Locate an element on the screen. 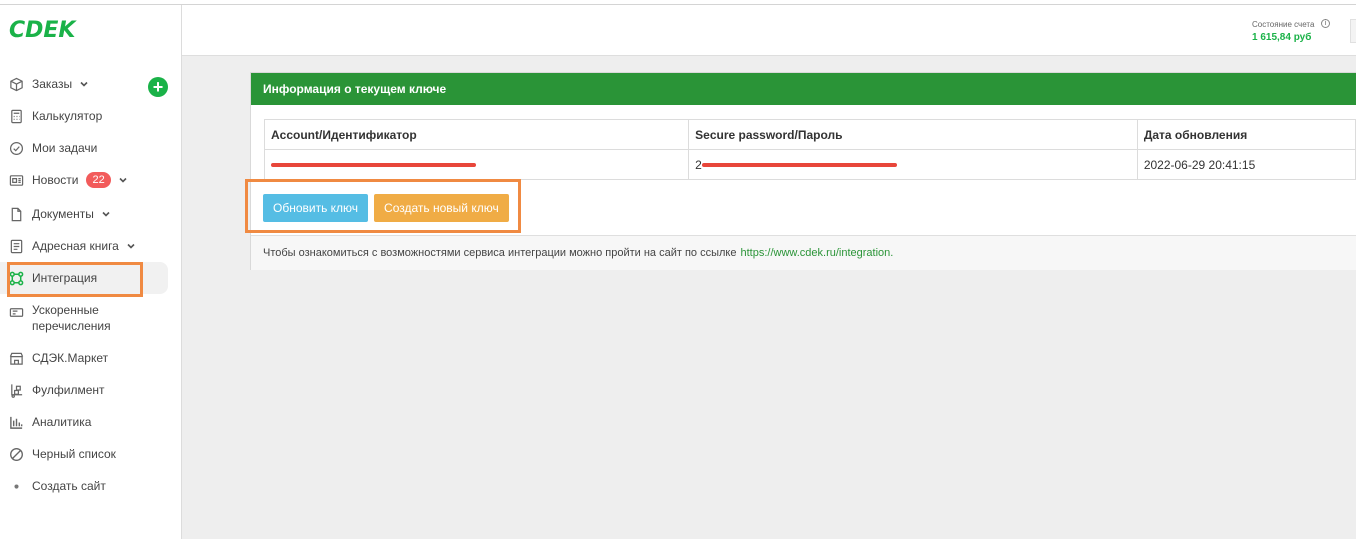 The height and width of the screenshot is (539, 1356). sidebar-item-integration: Интеграция is located at coordinates (84, 278).